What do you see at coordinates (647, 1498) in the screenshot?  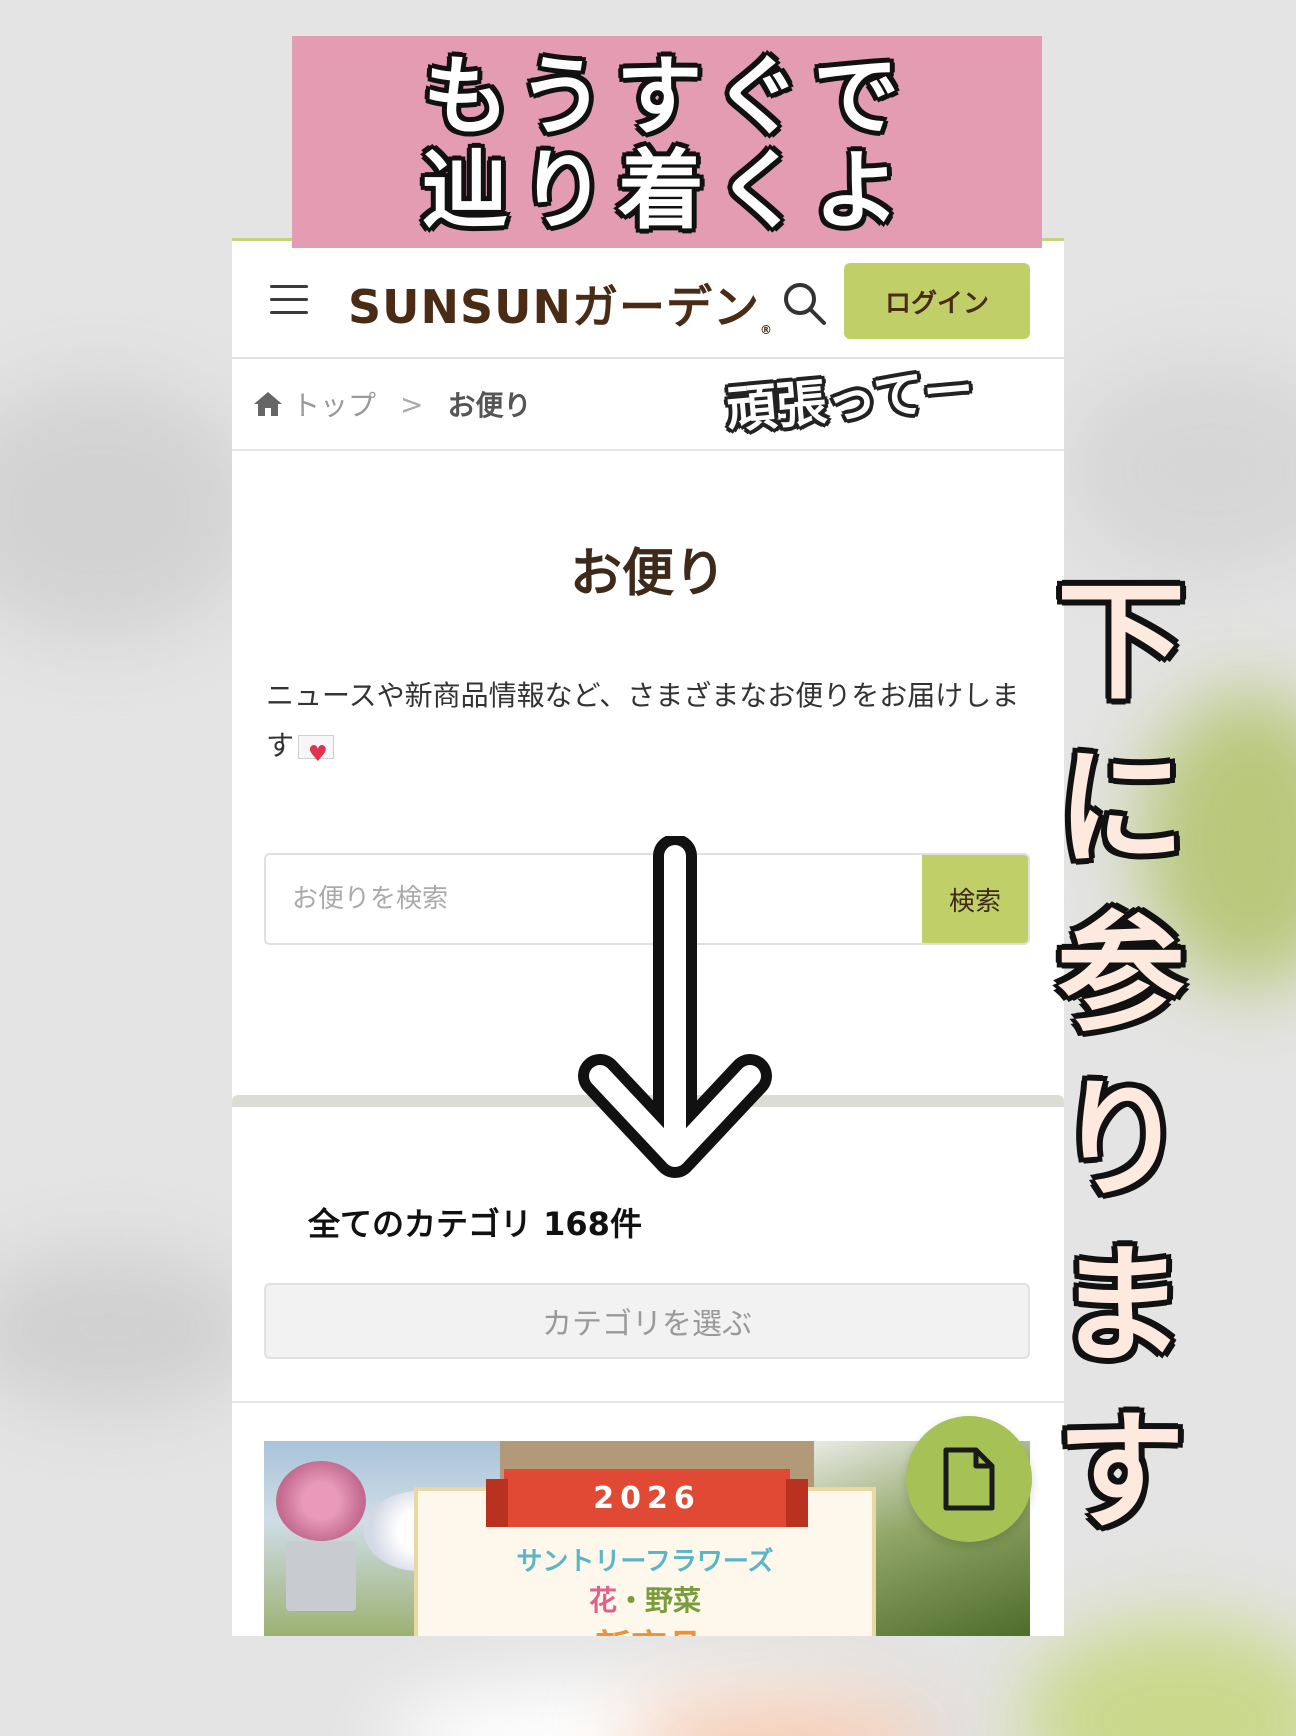 I see `banner-year-ribbon: 2026` at bounding box center [647, 1498].